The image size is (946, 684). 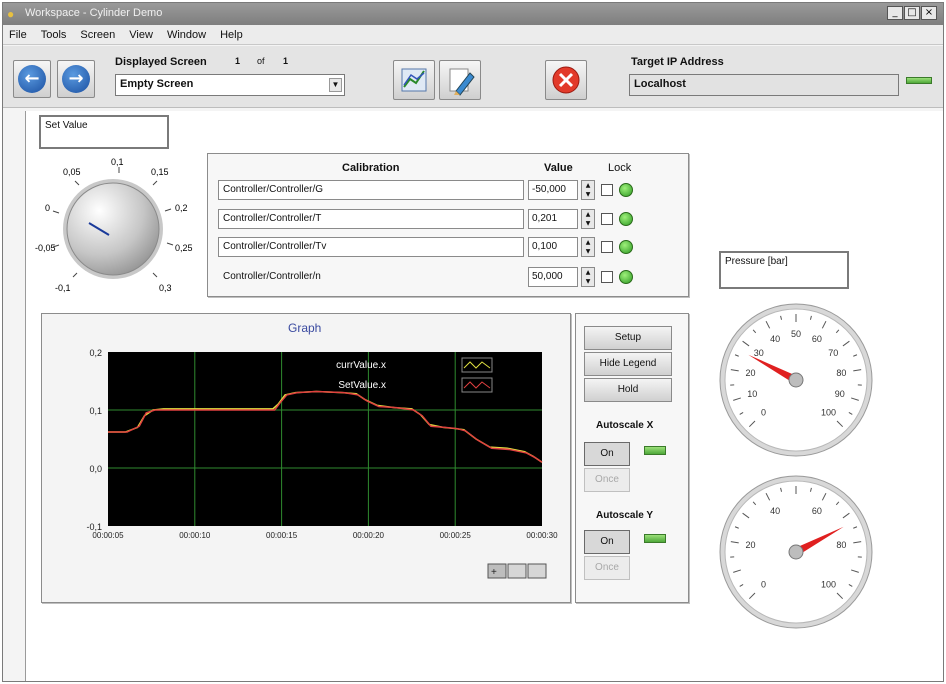 What do you see at coordinates (45, 248) in the screenshot?
I see `knob-tick-label: -0,05` at bounding box center [45, 248].